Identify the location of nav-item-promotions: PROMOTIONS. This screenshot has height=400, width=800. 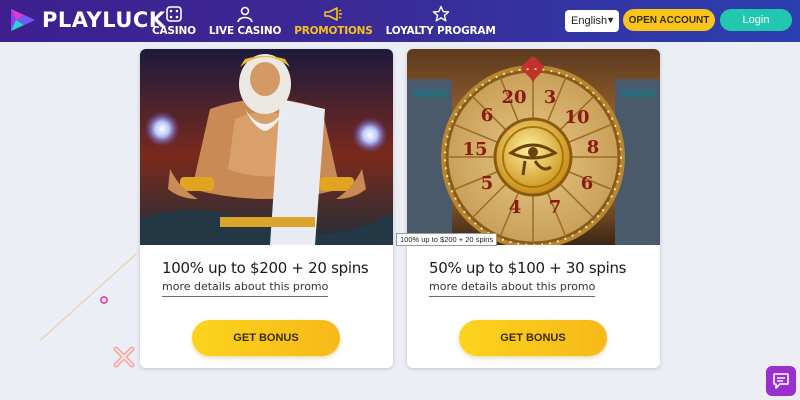
(333, 20).